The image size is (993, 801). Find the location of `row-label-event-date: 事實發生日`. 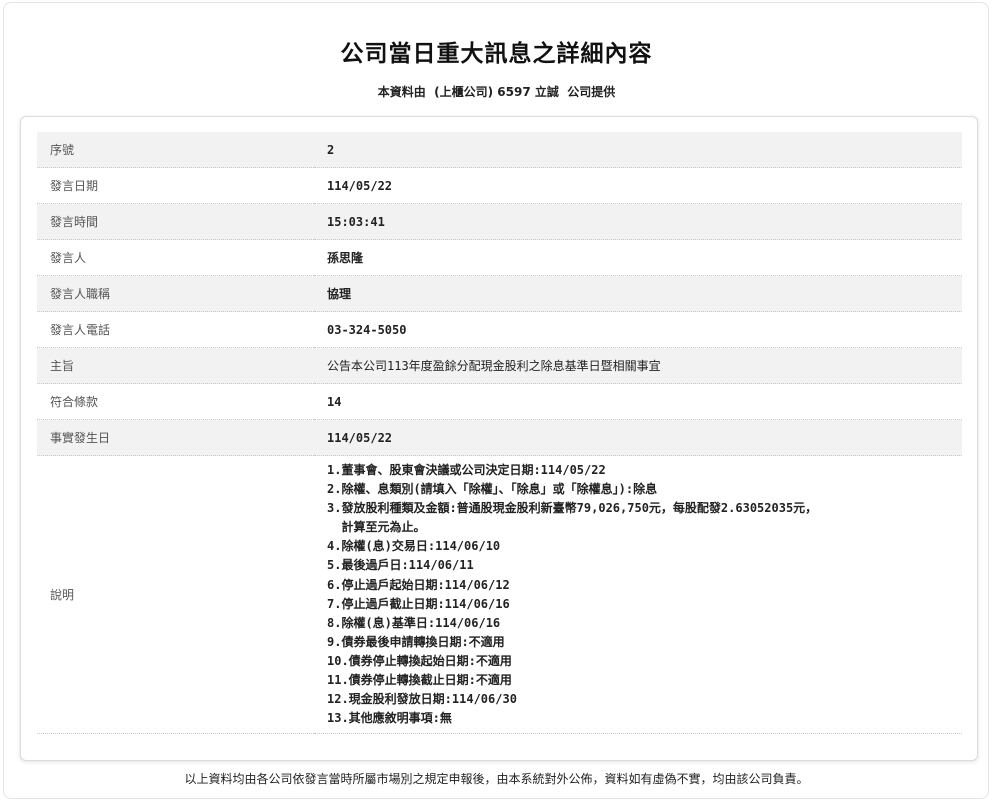

row-label-event-date: 事實發生日 is located at coordinates (175, 437).